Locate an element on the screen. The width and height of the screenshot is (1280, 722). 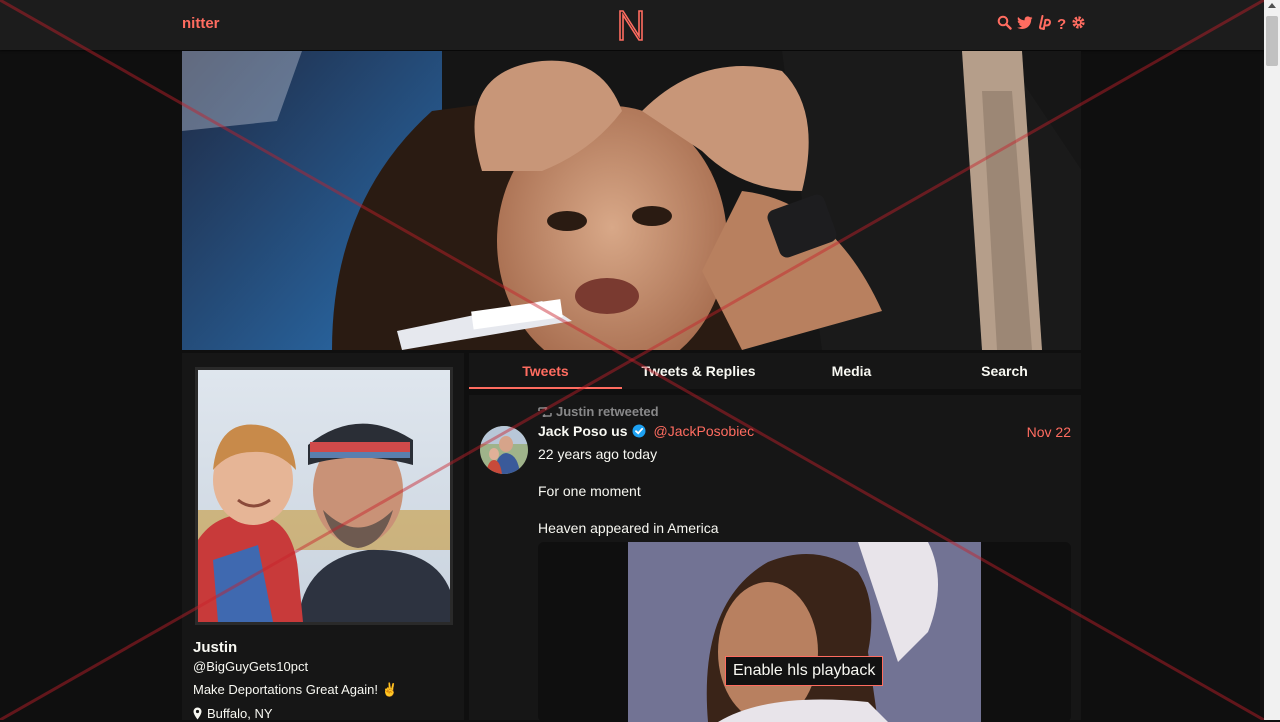
video-poster-image is located at coordinates (804, 632).